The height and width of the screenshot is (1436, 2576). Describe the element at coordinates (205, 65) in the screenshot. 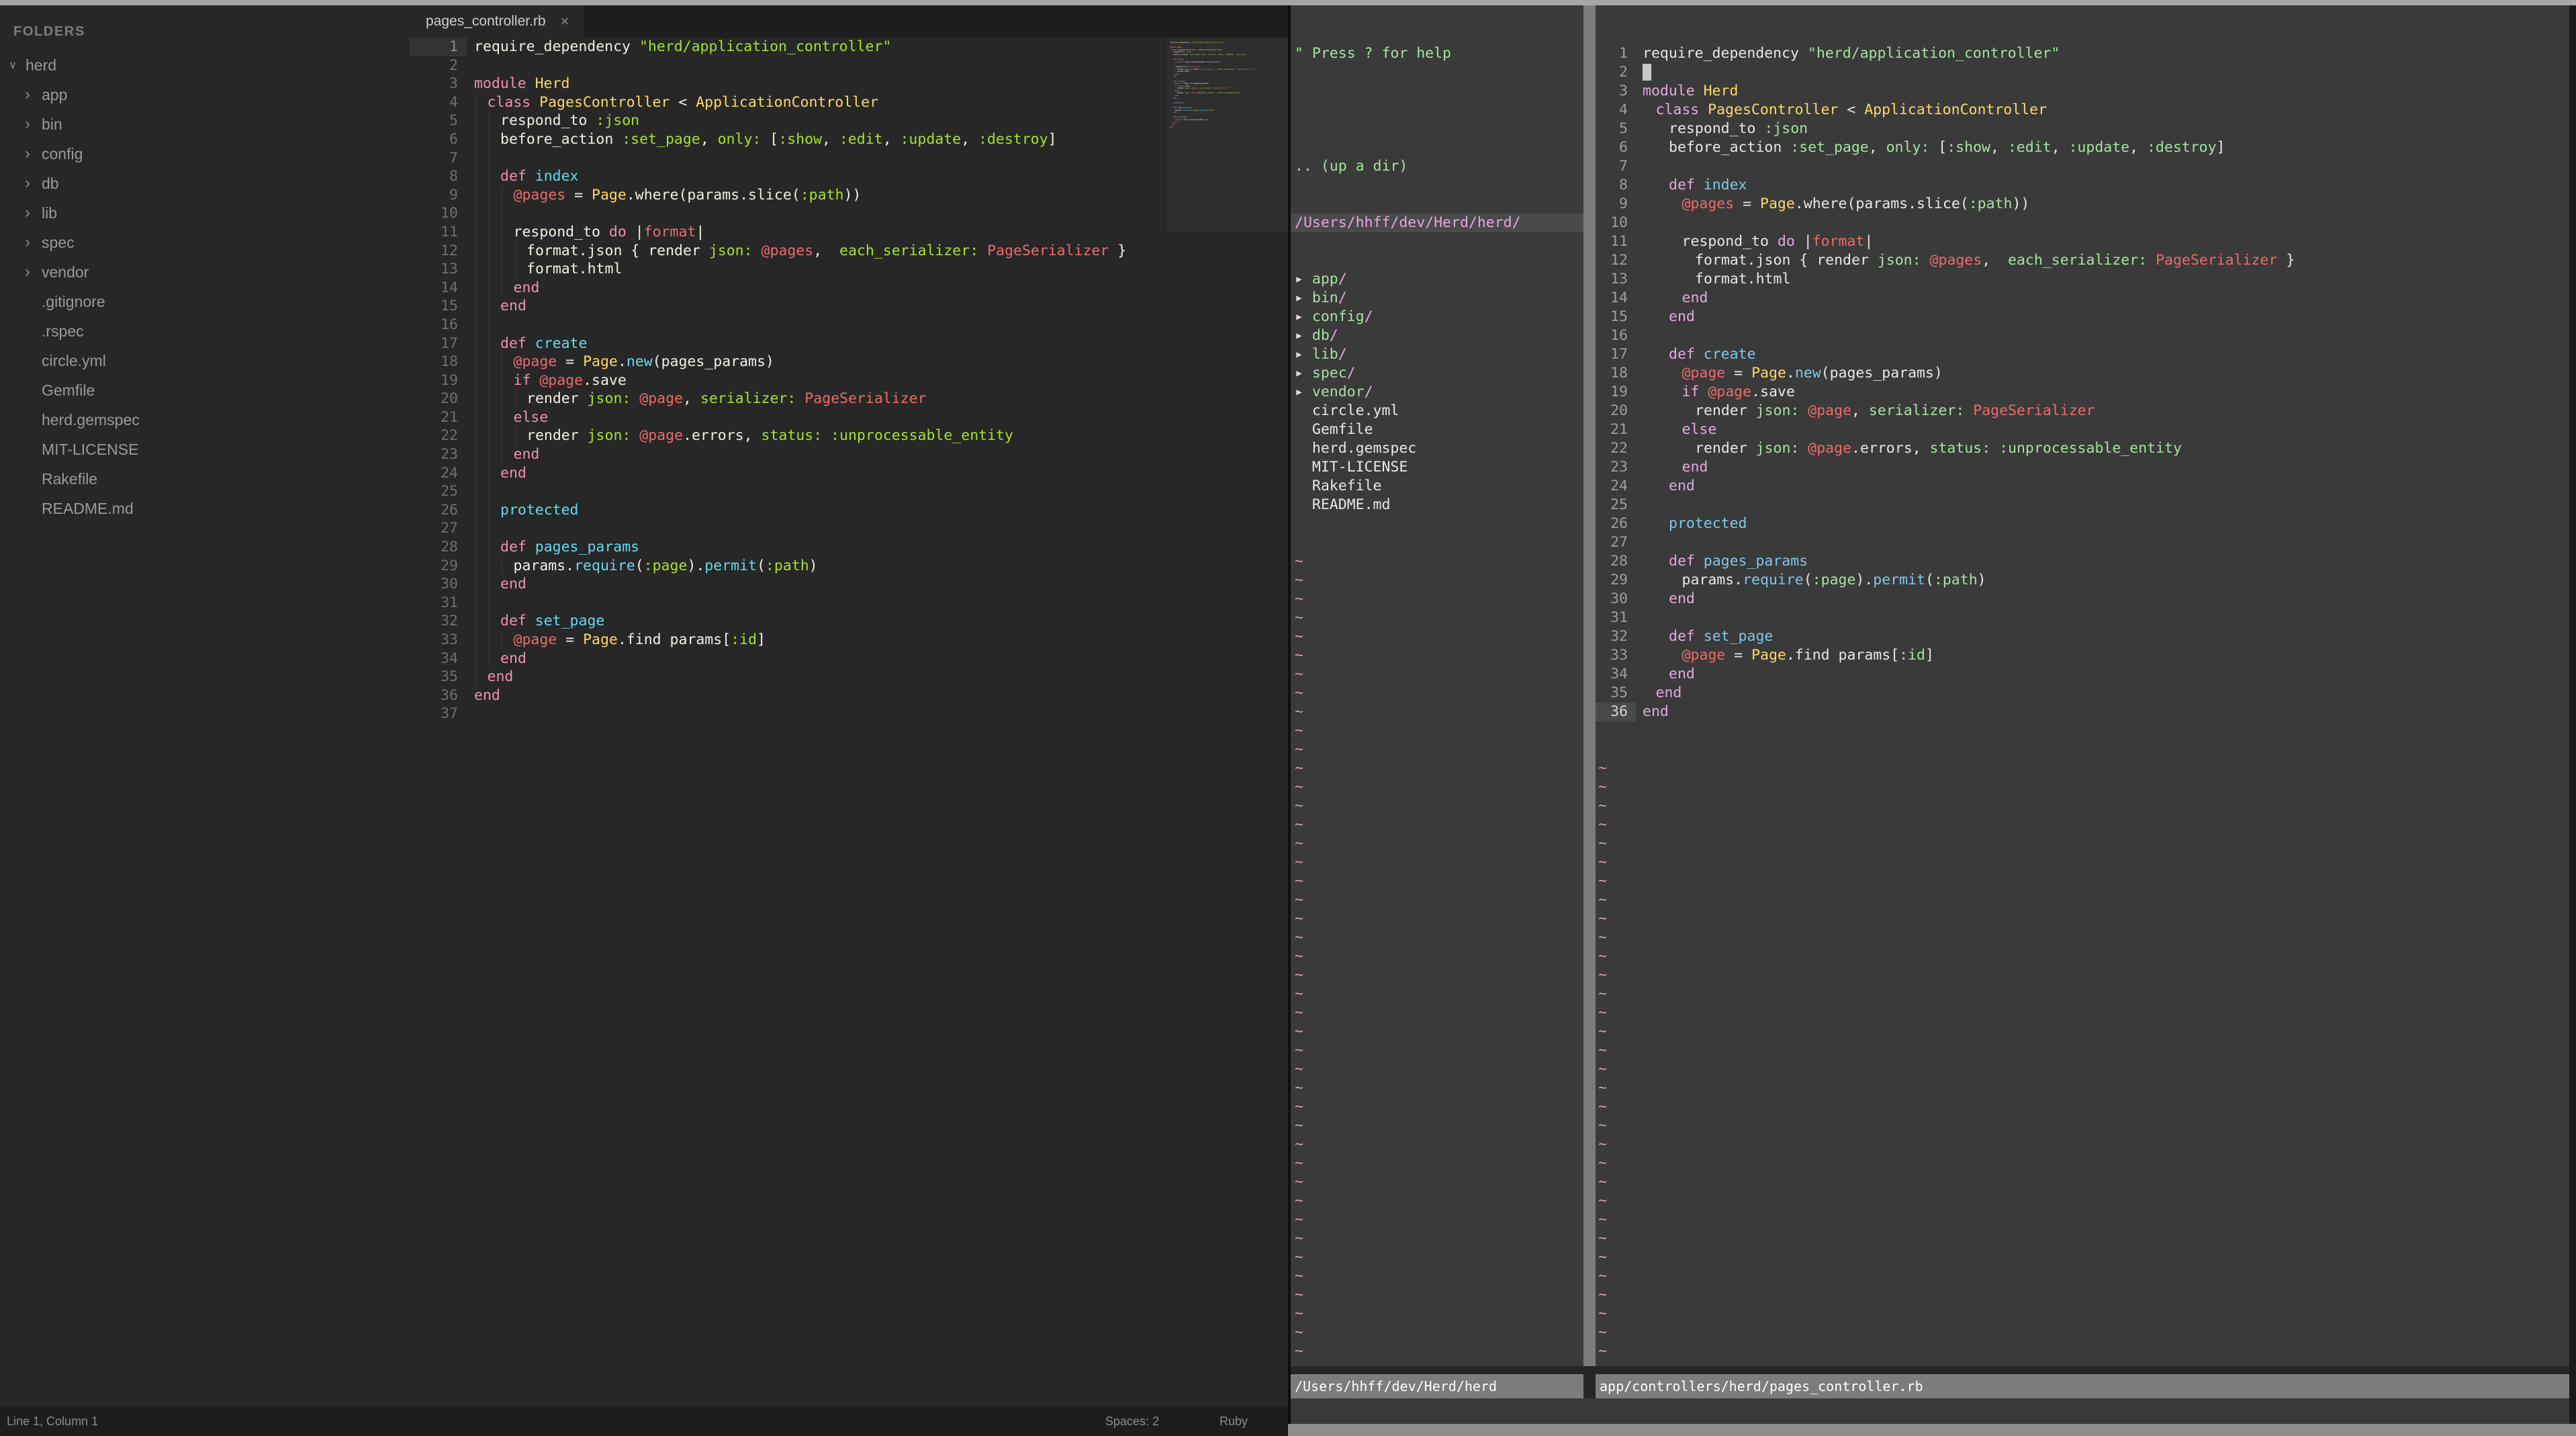

I see `sidebar-item-herd: ∨ herd` at that location.